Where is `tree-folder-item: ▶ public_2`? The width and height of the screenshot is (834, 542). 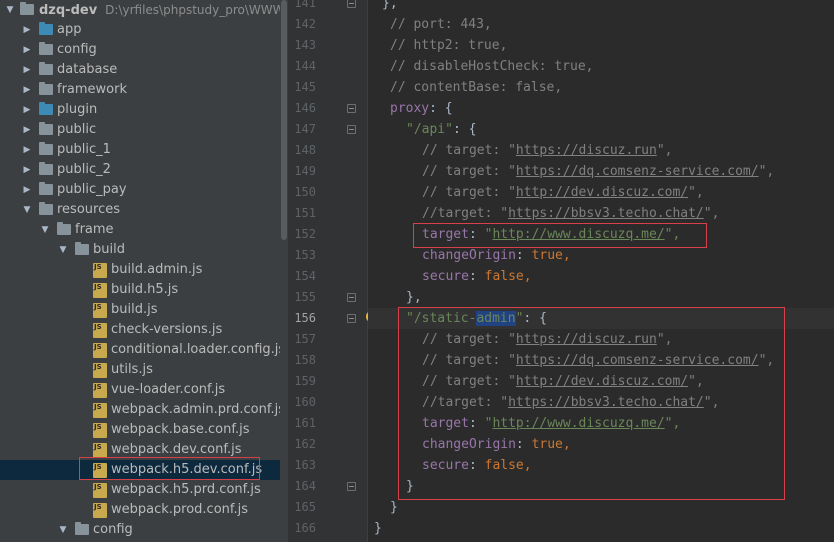 tree-folder-item: ▶ public_2 is located at coordinates (140, 170).